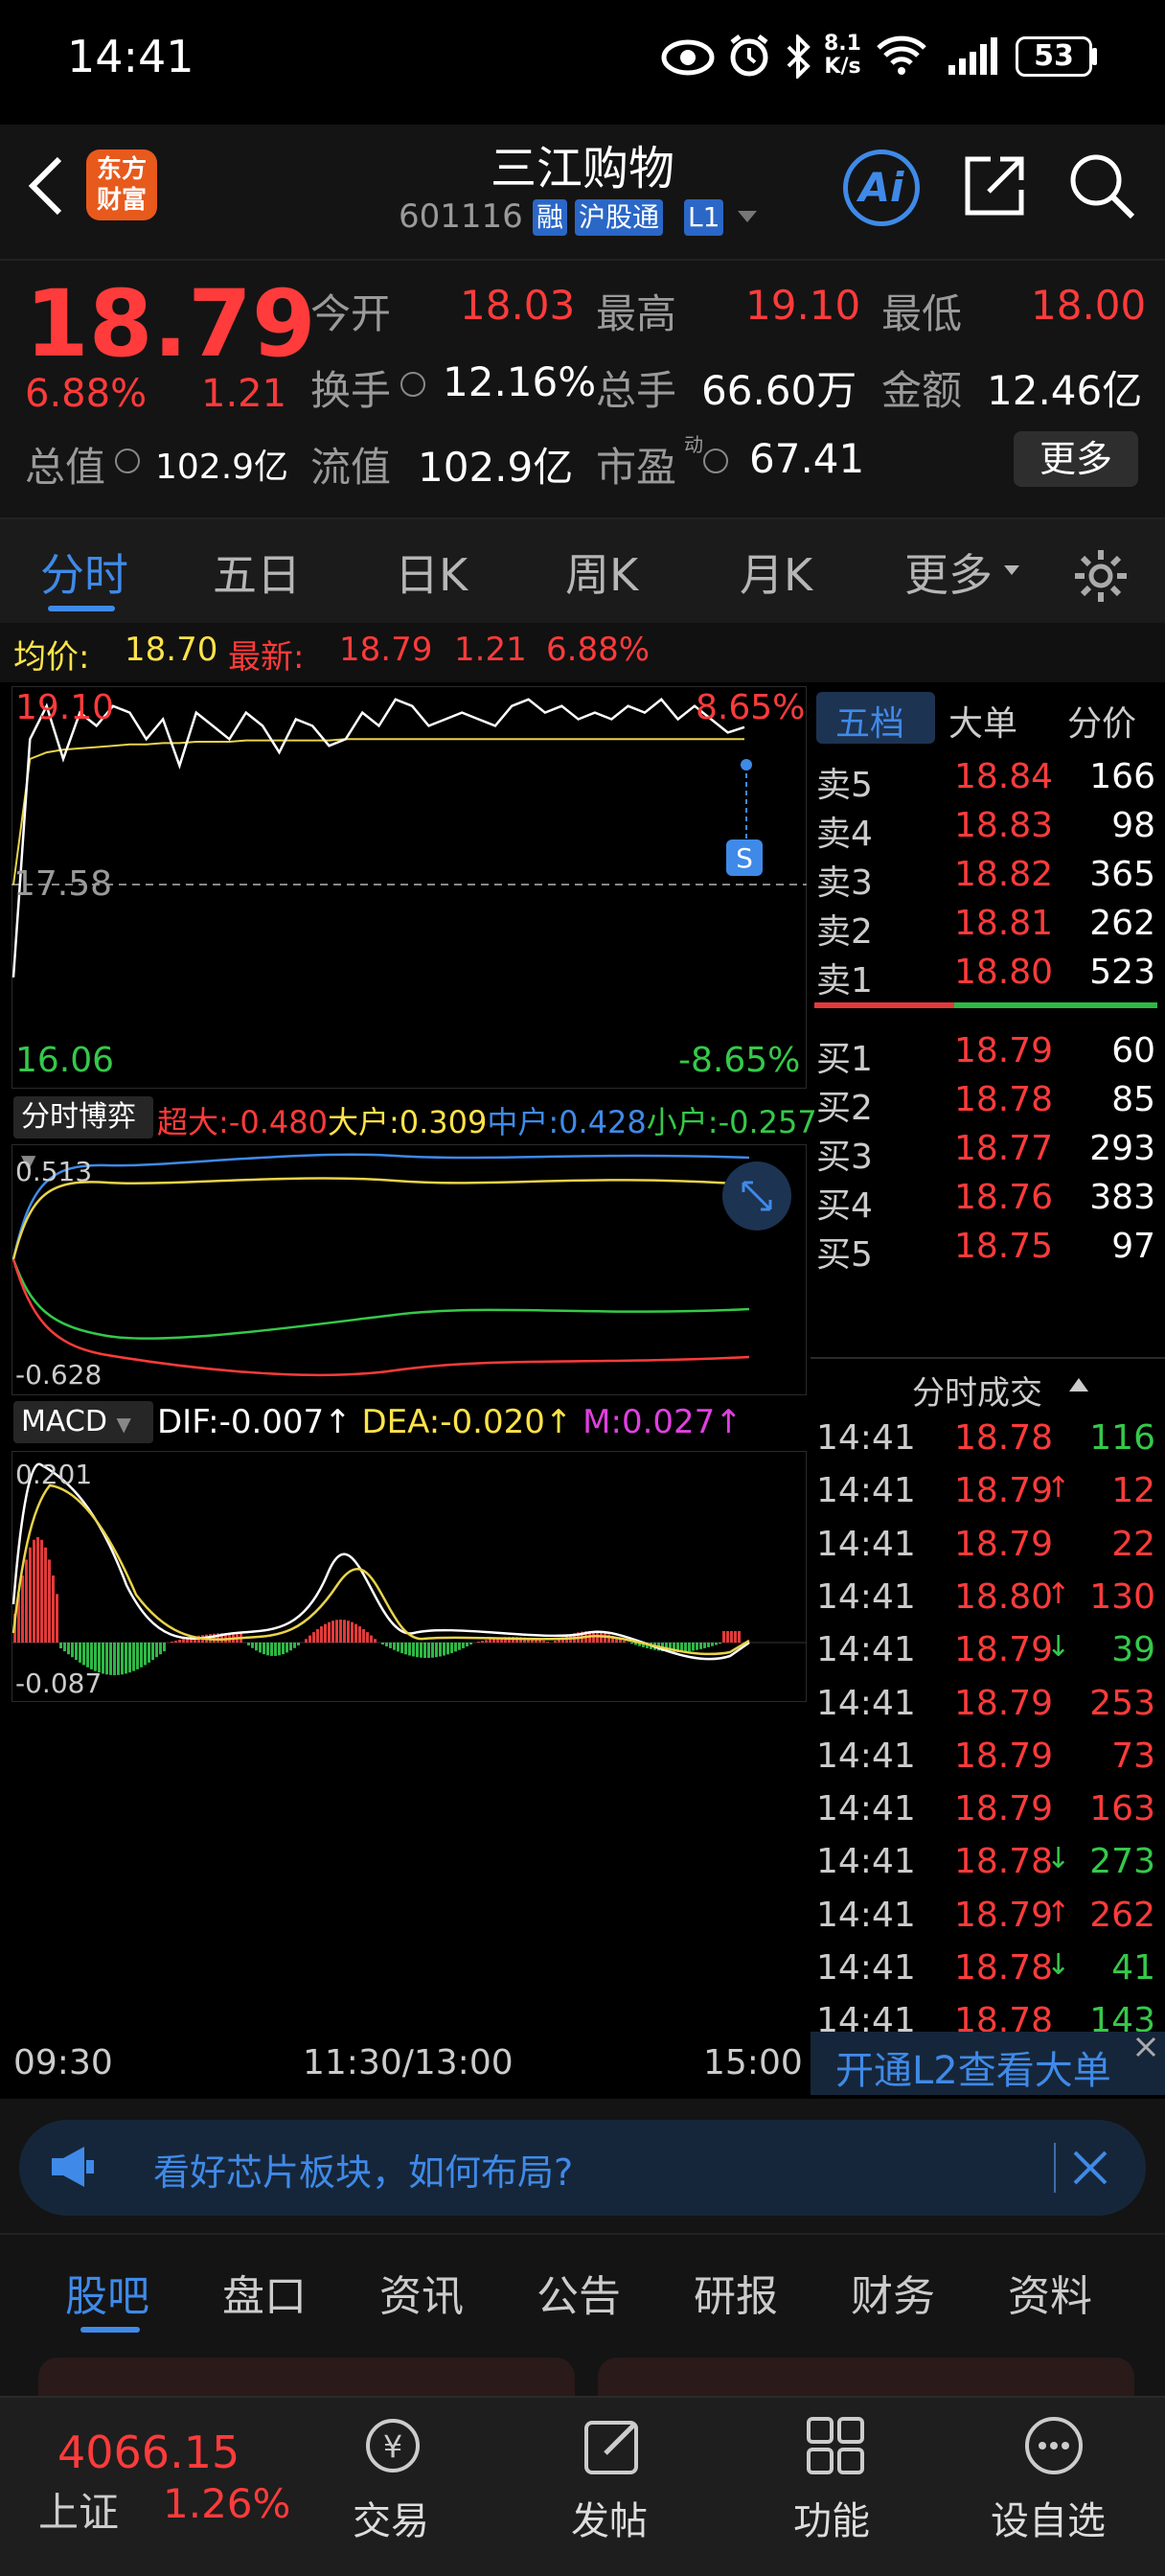  What do you see at coordinates (409, 1576) in the screenshot?
I see `macd-chart` at bounding box center [409, 1576].